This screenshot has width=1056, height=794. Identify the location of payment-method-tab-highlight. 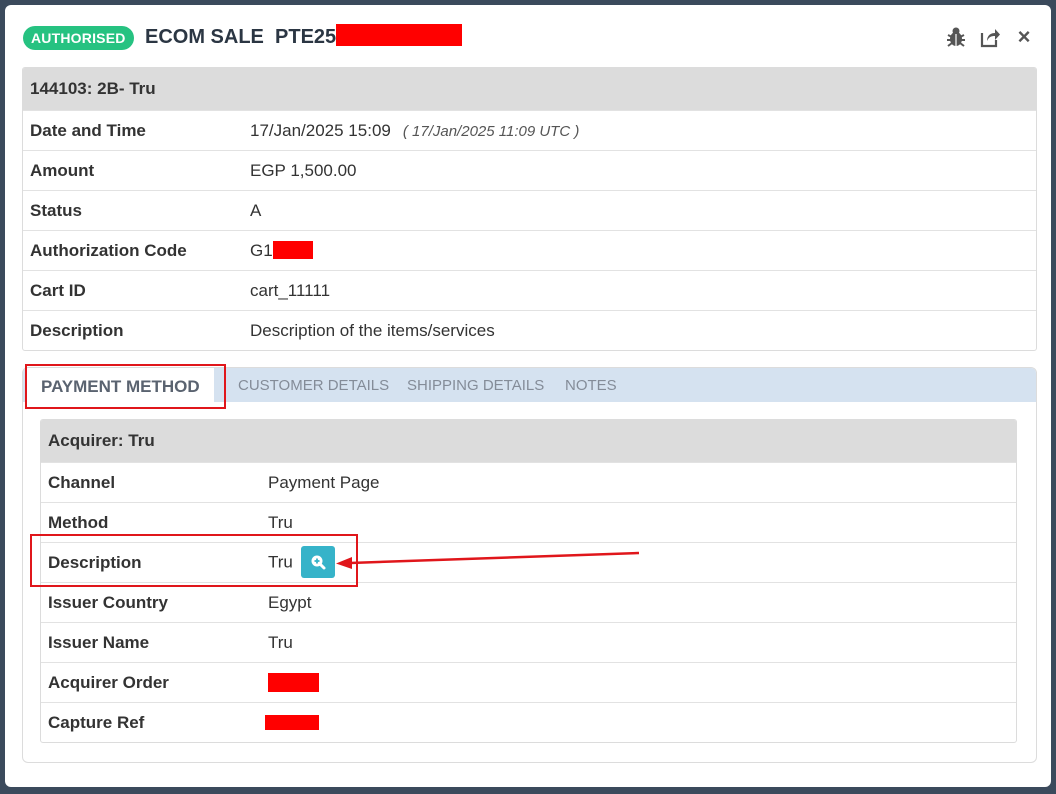
(125, 386).